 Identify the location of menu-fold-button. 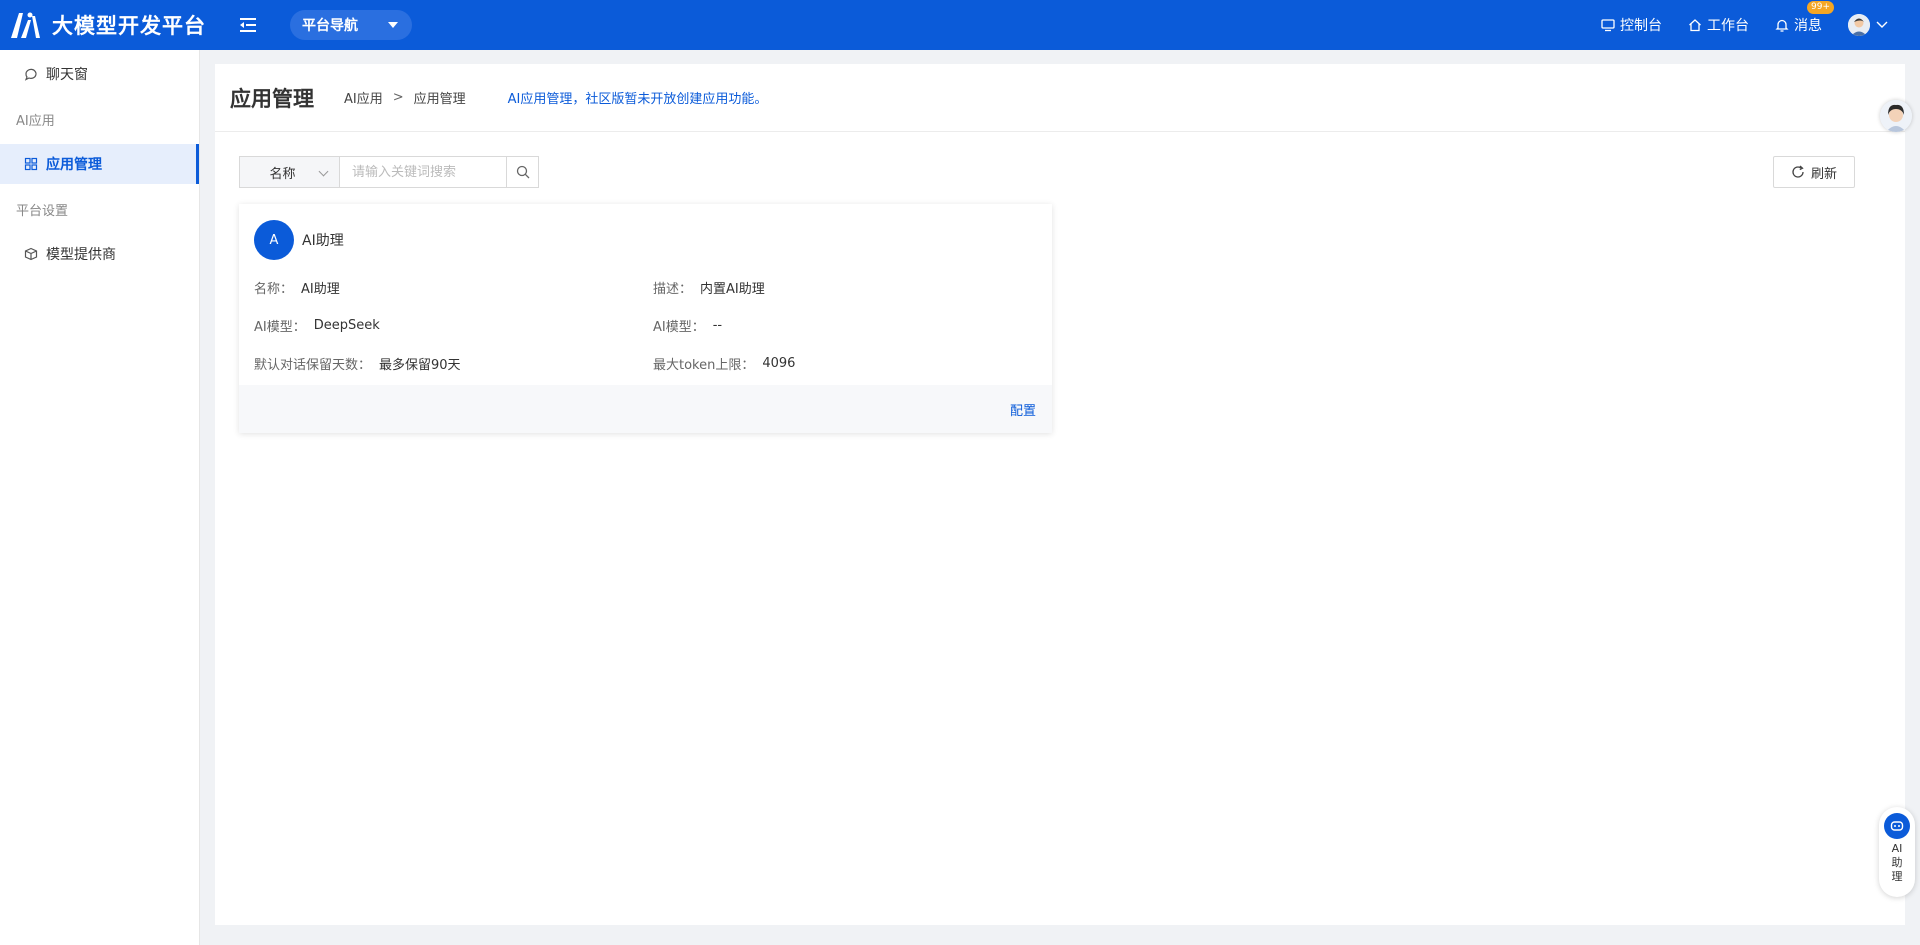
(248, 25).